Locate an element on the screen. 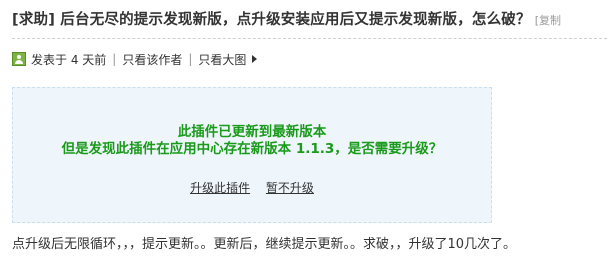 The image size is (607, 261). arrow-right-icon is located at coordinates (255, 59).